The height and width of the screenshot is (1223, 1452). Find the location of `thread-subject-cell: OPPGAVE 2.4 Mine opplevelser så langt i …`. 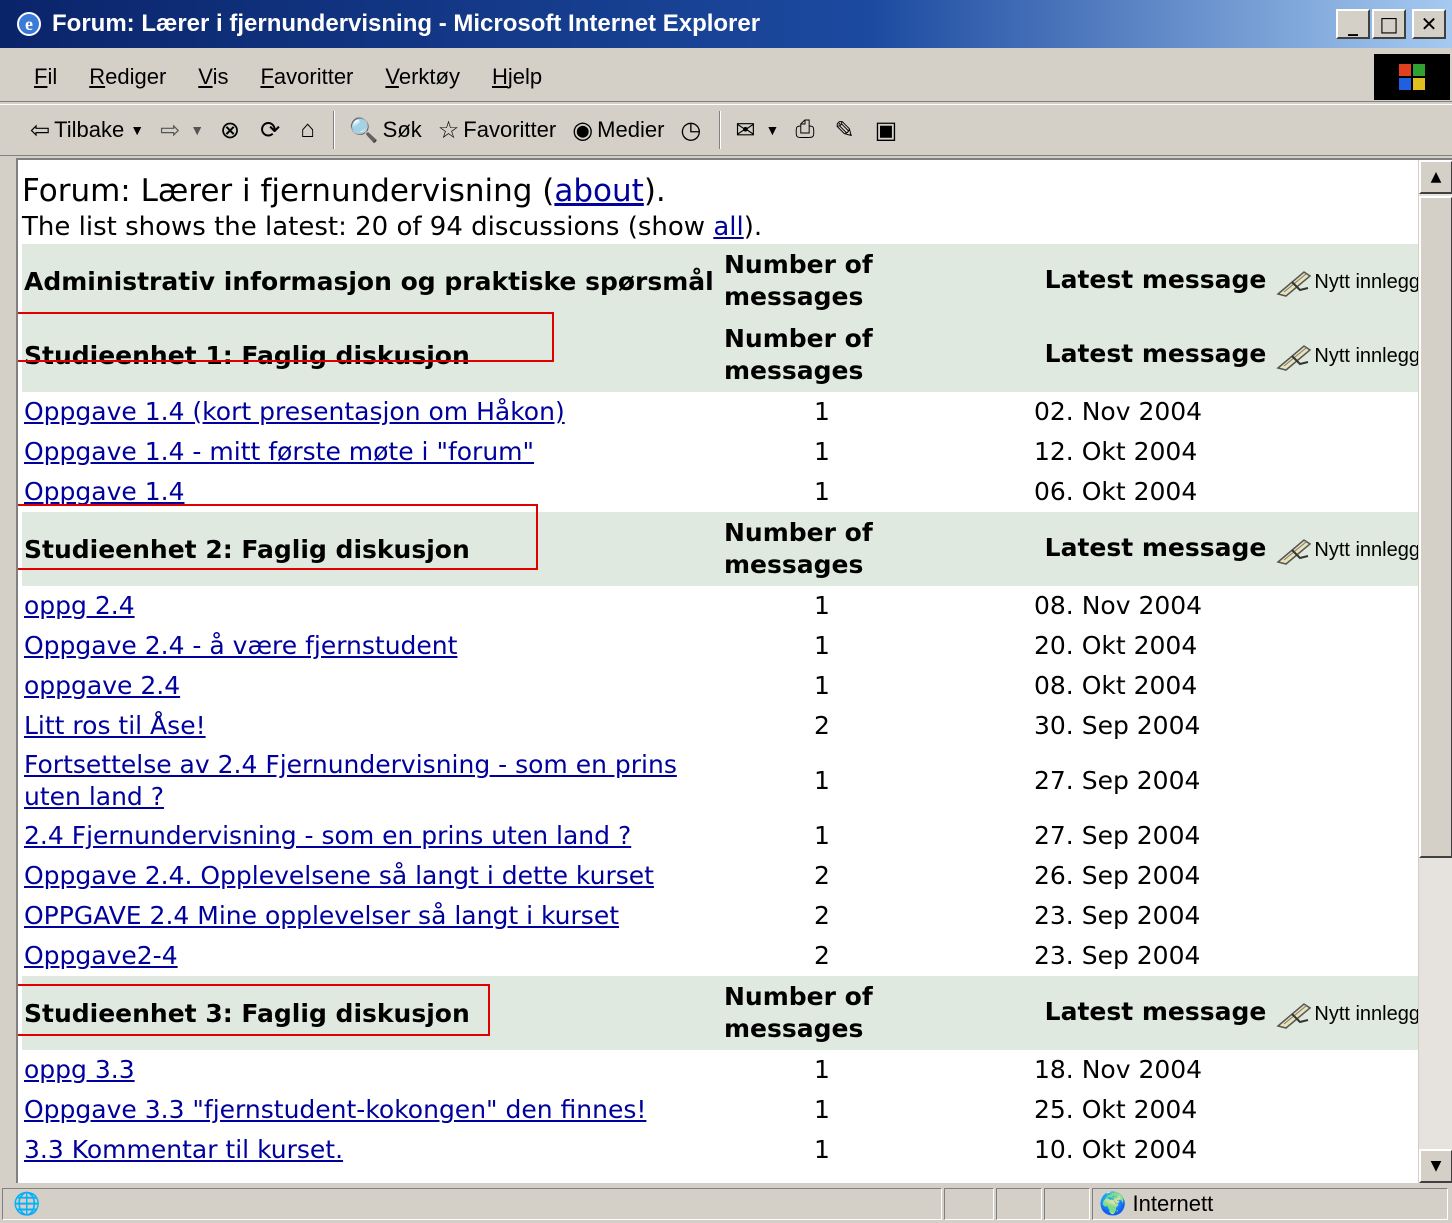

thread-subject-cell: OPPGAVE 2.4 Mine opplevelser så langt i … is located at coordinates (372, 916).